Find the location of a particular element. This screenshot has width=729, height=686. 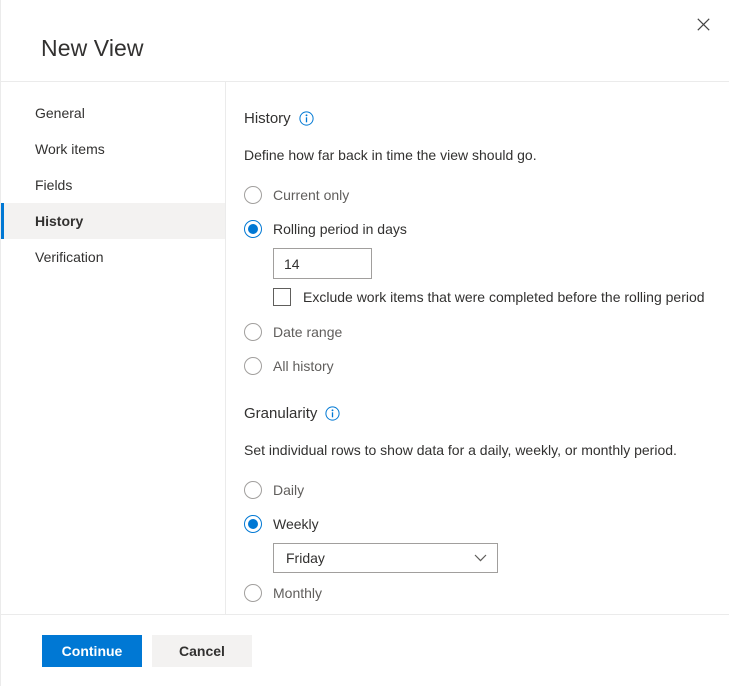

granularity-section-header: Granularity is located at coordinates (474, 413).